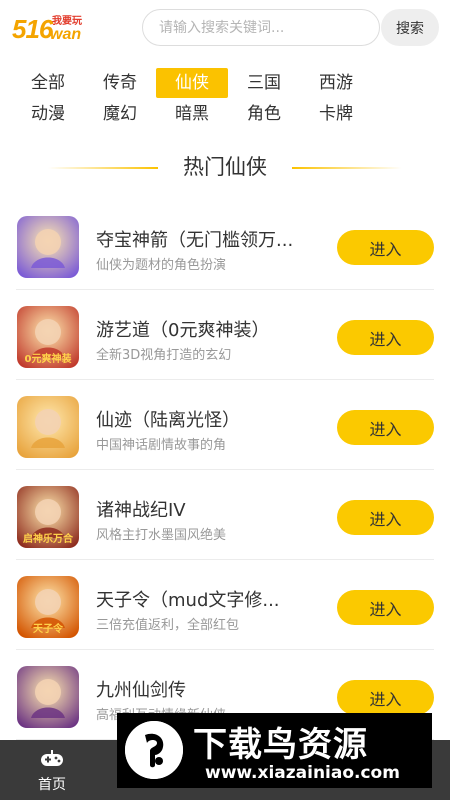 This screenshot has width=450, height=800. What do you see at coordinates (48, 517) in the screenshot?
I see `game-icon-dragon-egg: 启神乐万合` at bounding box center [48, 517].